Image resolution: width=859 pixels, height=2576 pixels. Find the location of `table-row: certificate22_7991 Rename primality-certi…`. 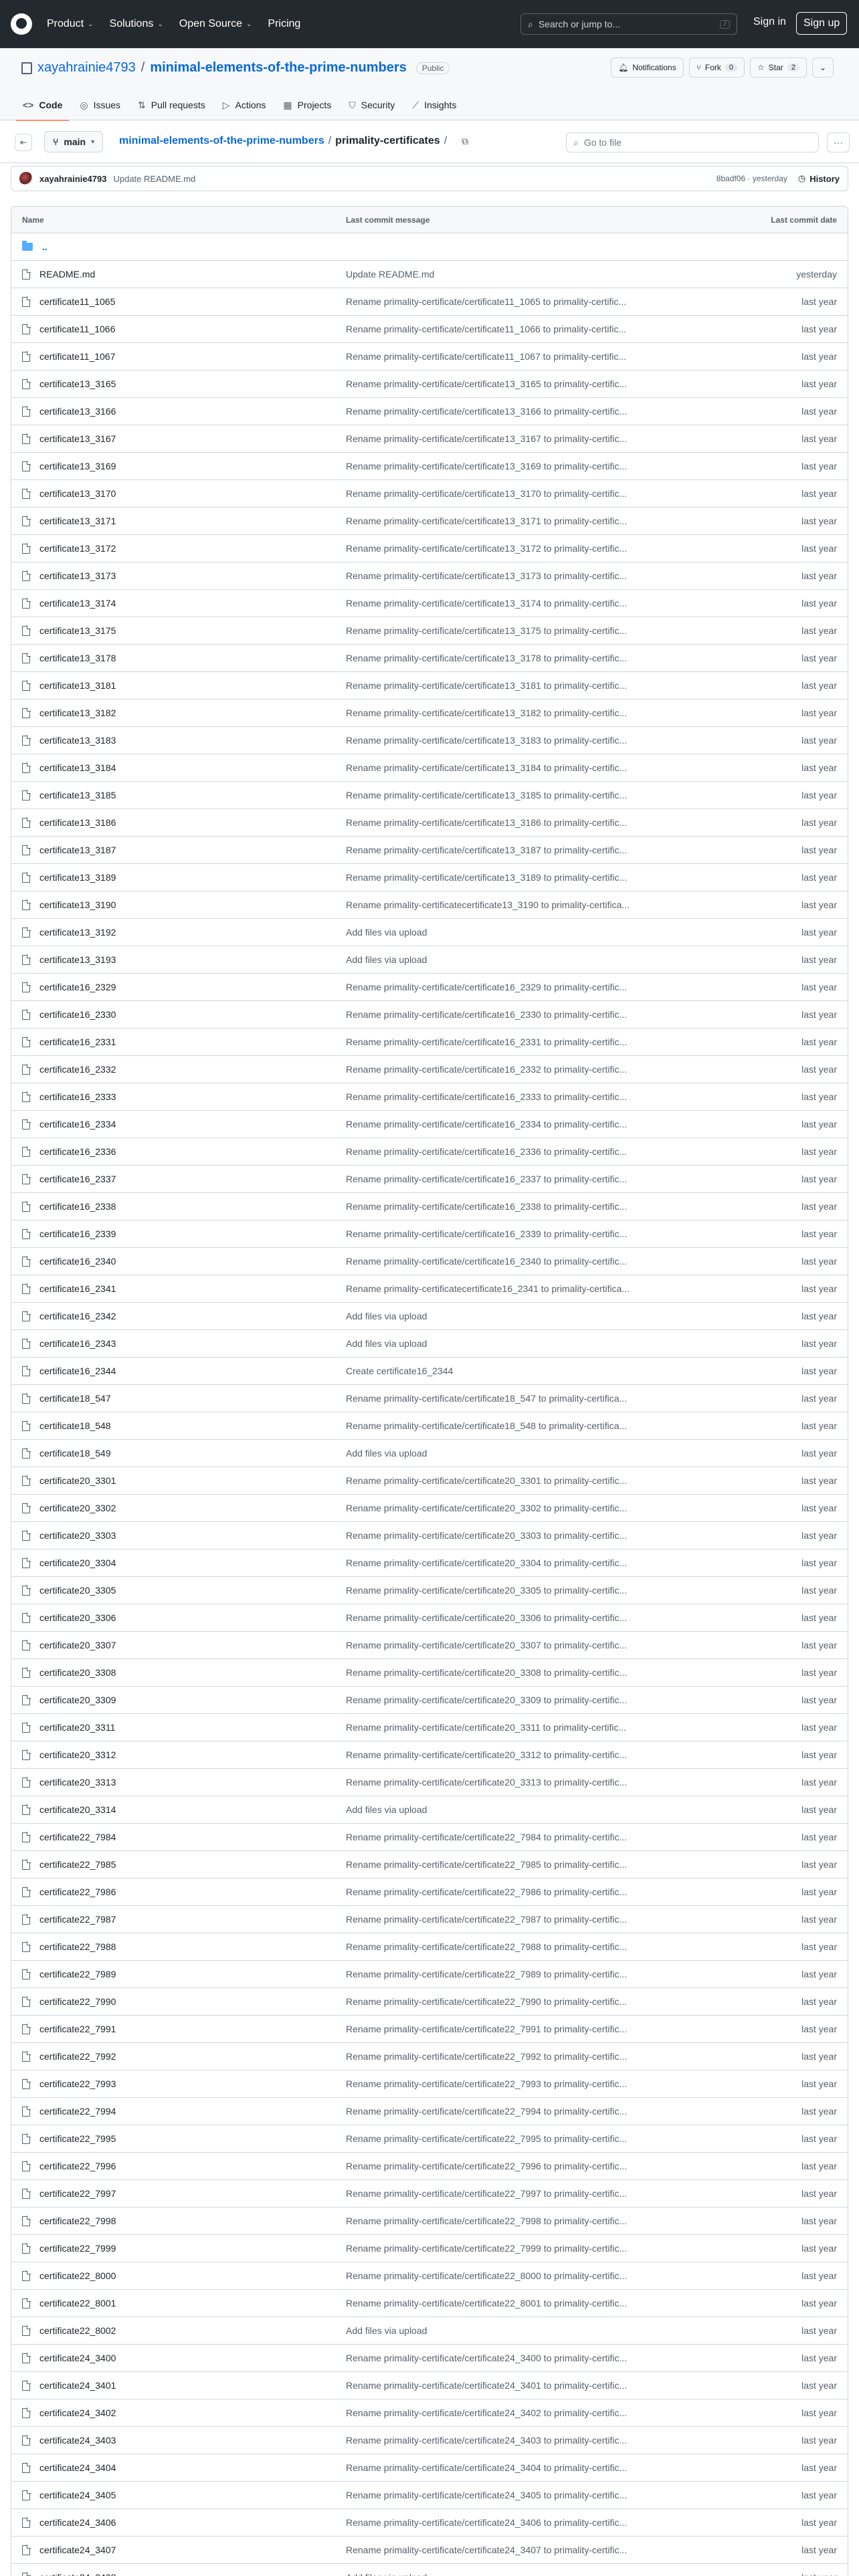

table-row: certificate22_7991 Rename primality-certi… is located at coordinates (429, 2029).